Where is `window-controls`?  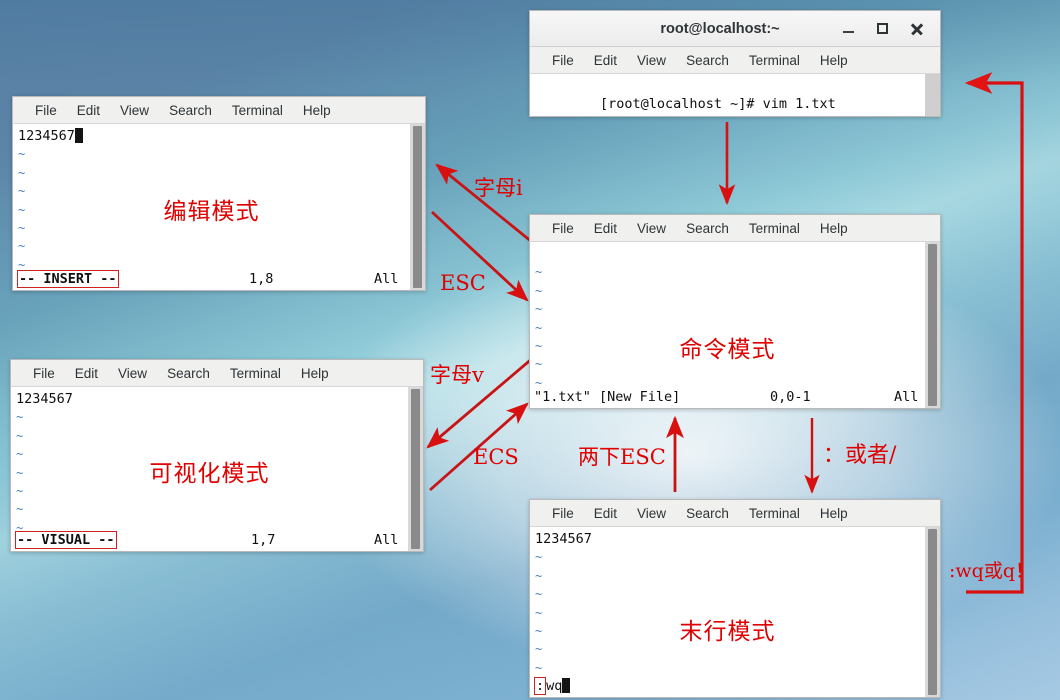
window-controls is located at coordinates (890, 29).